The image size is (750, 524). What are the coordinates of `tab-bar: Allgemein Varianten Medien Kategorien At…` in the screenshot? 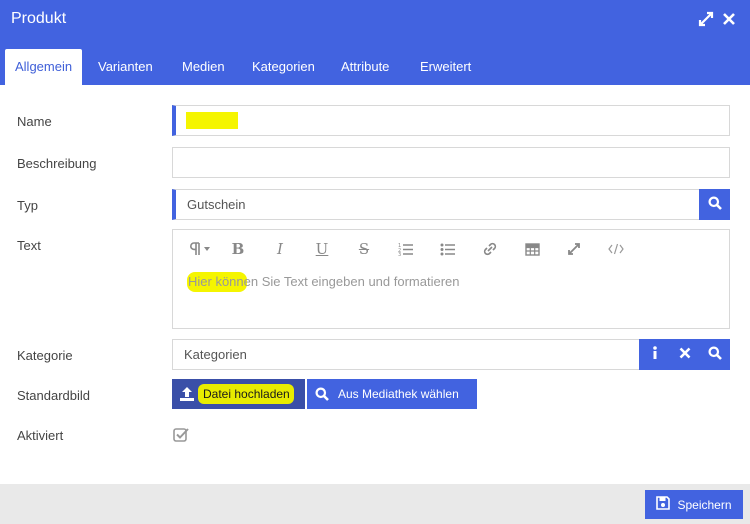 It's located at (375, 62).